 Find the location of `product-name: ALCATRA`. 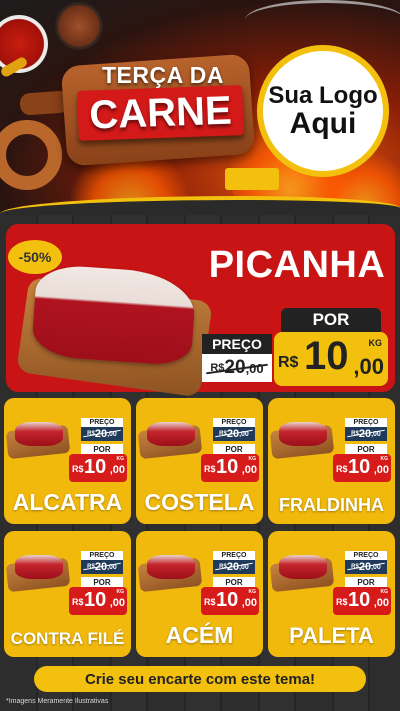

product-name: ALCATRA is located at coordinates (67, 502).